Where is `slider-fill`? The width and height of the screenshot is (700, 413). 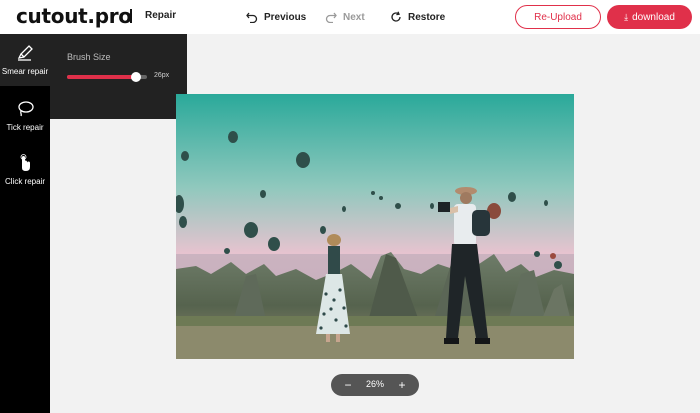 slider-fill is located at coordinates (101, 77).